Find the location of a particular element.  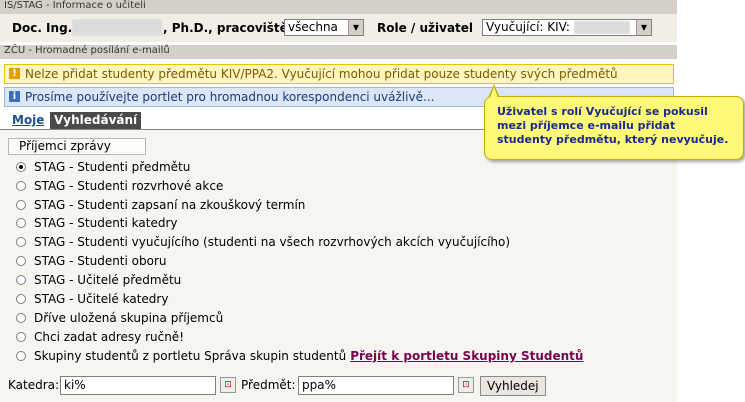

portlet-title-mass-mail: ZČU - Hromadné posílání e-mailů is located at coordinates (338, 52).